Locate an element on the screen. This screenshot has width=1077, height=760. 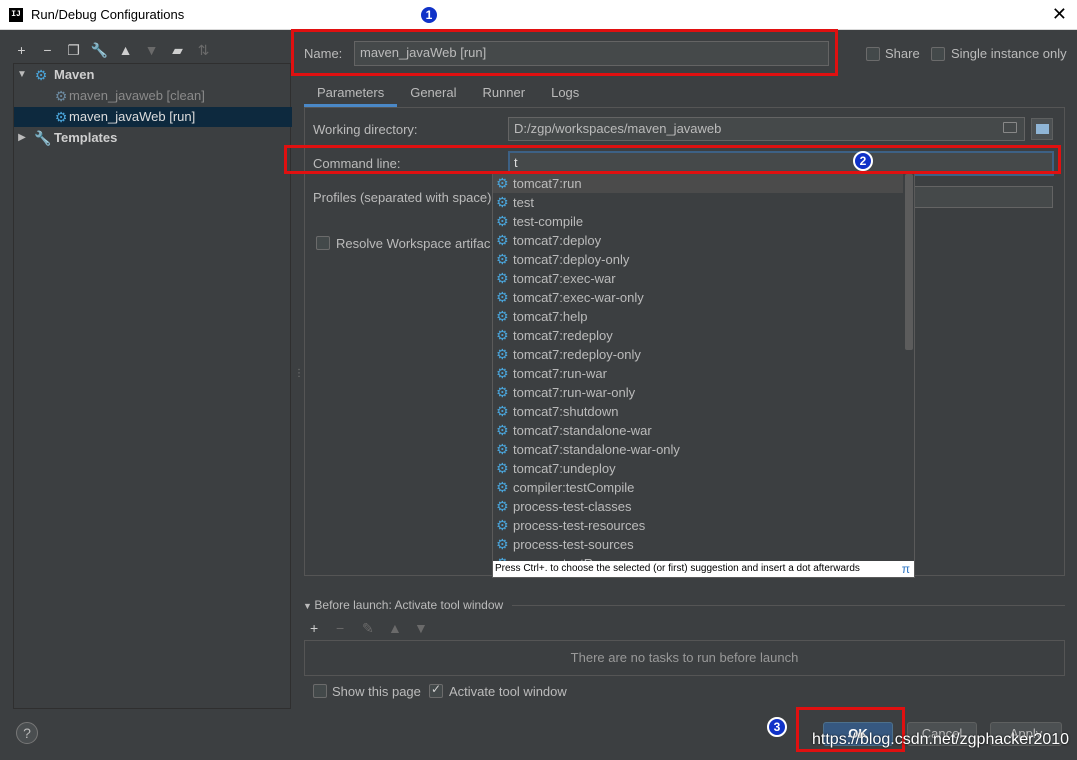
autocomplete-item: ⚙ tomcat7:deploy is located at coordinates (698, 240).